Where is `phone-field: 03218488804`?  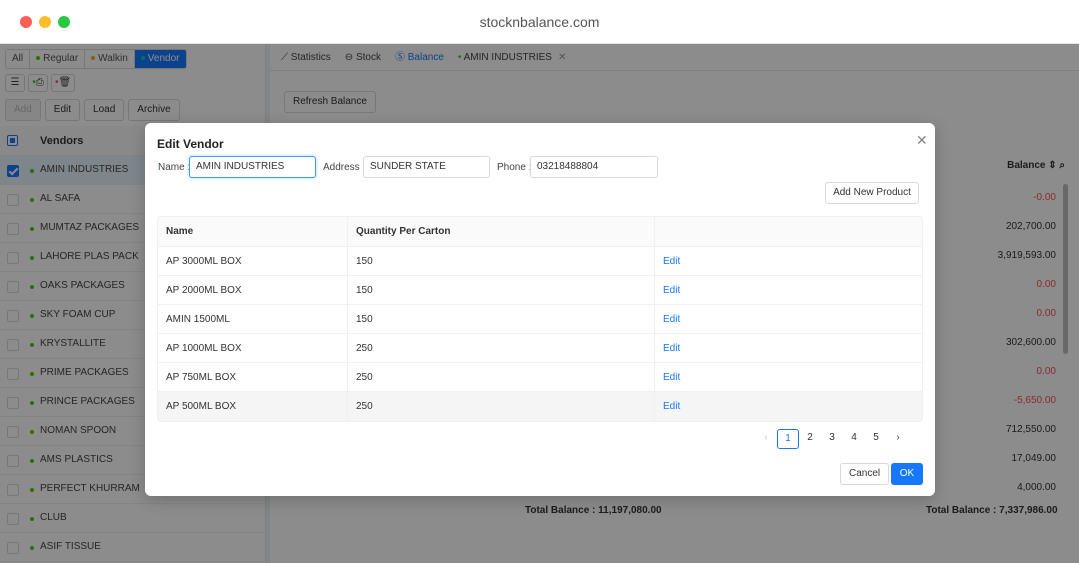
phone-field: 03218488804 is located at coordinates (594, 167).